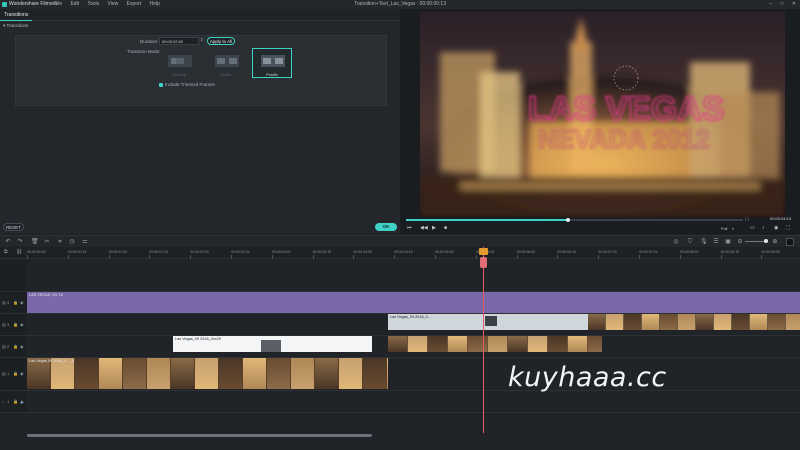  I want to click on speaker-icon: 🔈, so click(22, 401).